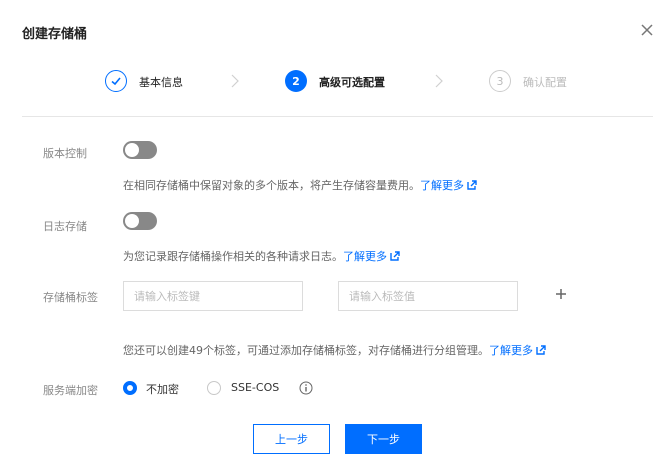  Describe the element at coordinates (65, 226) in the screenshot. I see `logging-label: 日志存储` at that location.